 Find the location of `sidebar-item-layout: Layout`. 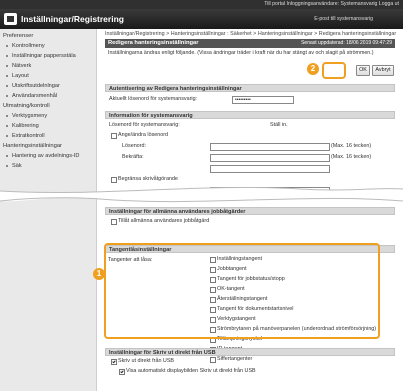

sidebar-item-layout: Layout is located at coordinates (48, 76).